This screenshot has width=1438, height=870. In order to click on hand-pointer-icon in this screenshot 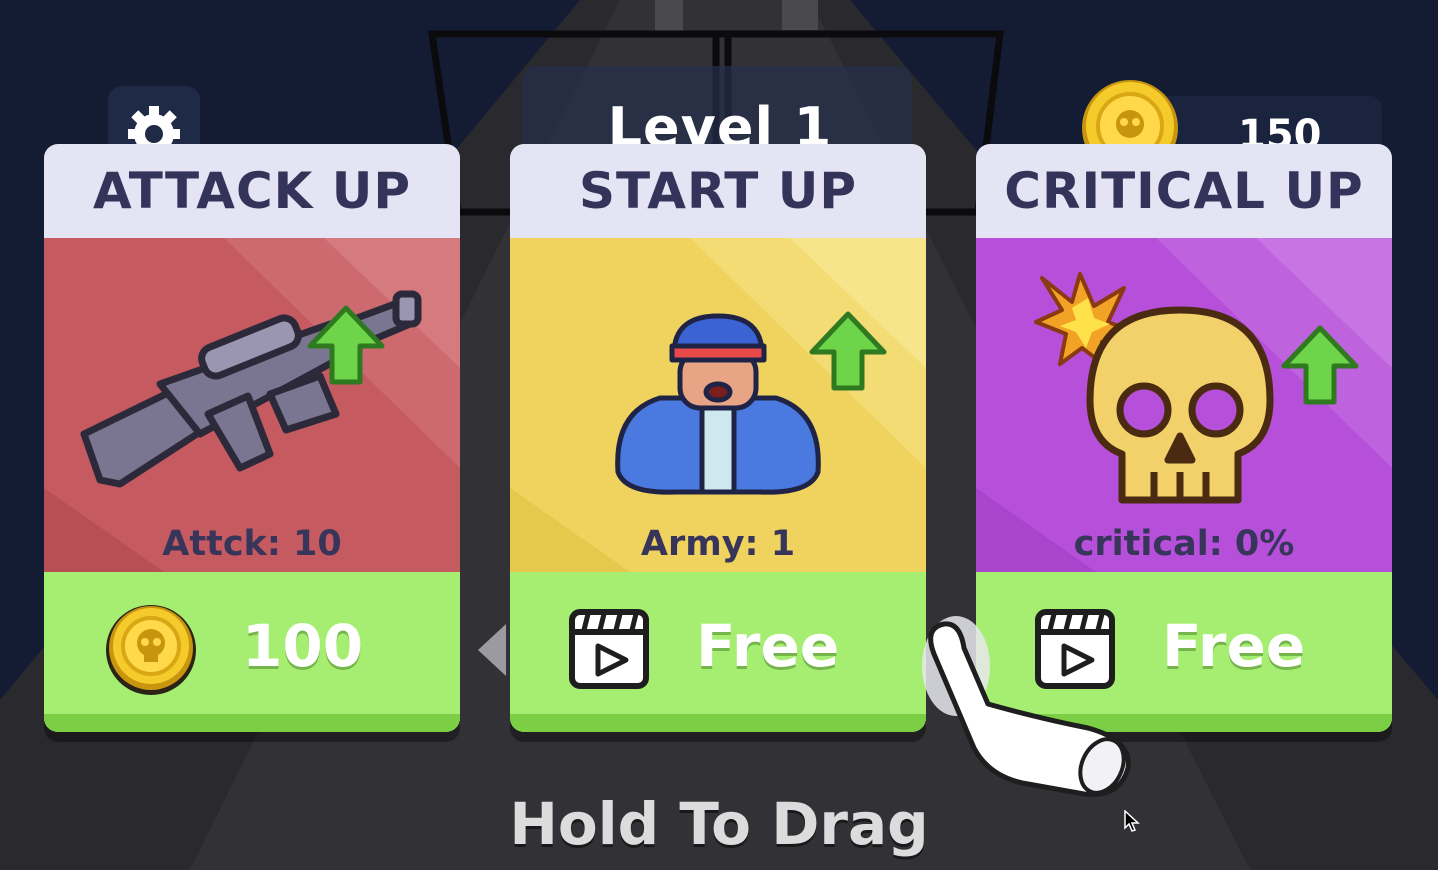, I will do `click(1026, 706)`.